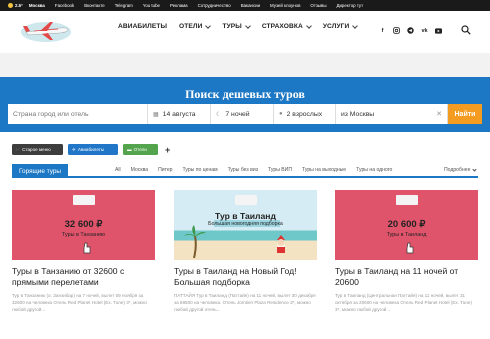  I want to click on card-title: Туры в Таиланд на 11 ночей от 20600, so click(406, 276).